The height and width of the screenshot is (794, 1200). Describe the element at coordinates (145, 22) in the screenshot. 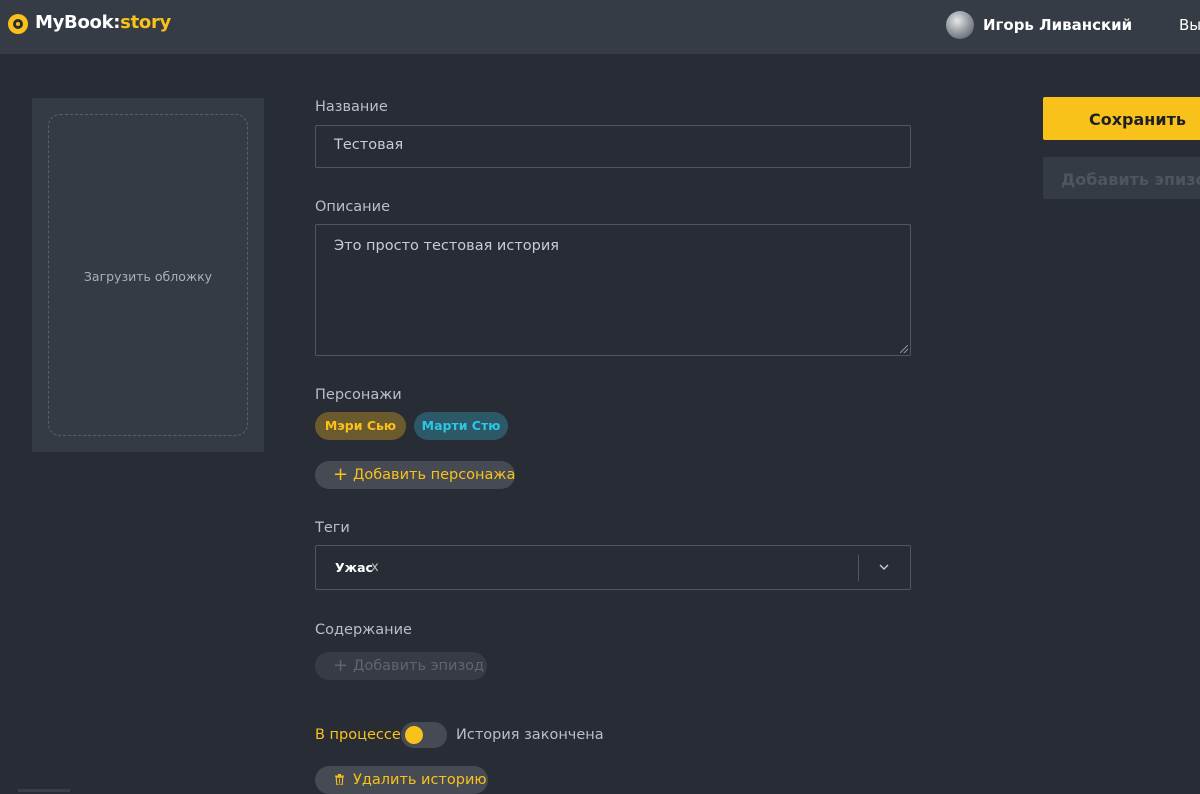

I see `brand-accent: story` at that location.